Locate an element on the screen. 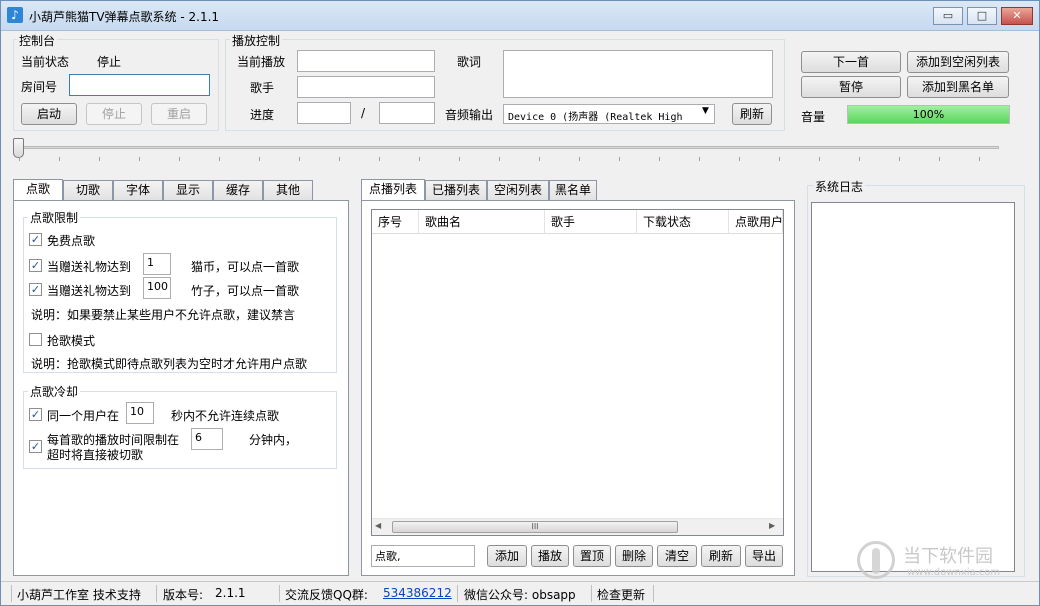 Image resolution: width=1040 pixels, height=606 pixels. pause-button: 暂停 is located at coordinates (851, 87).